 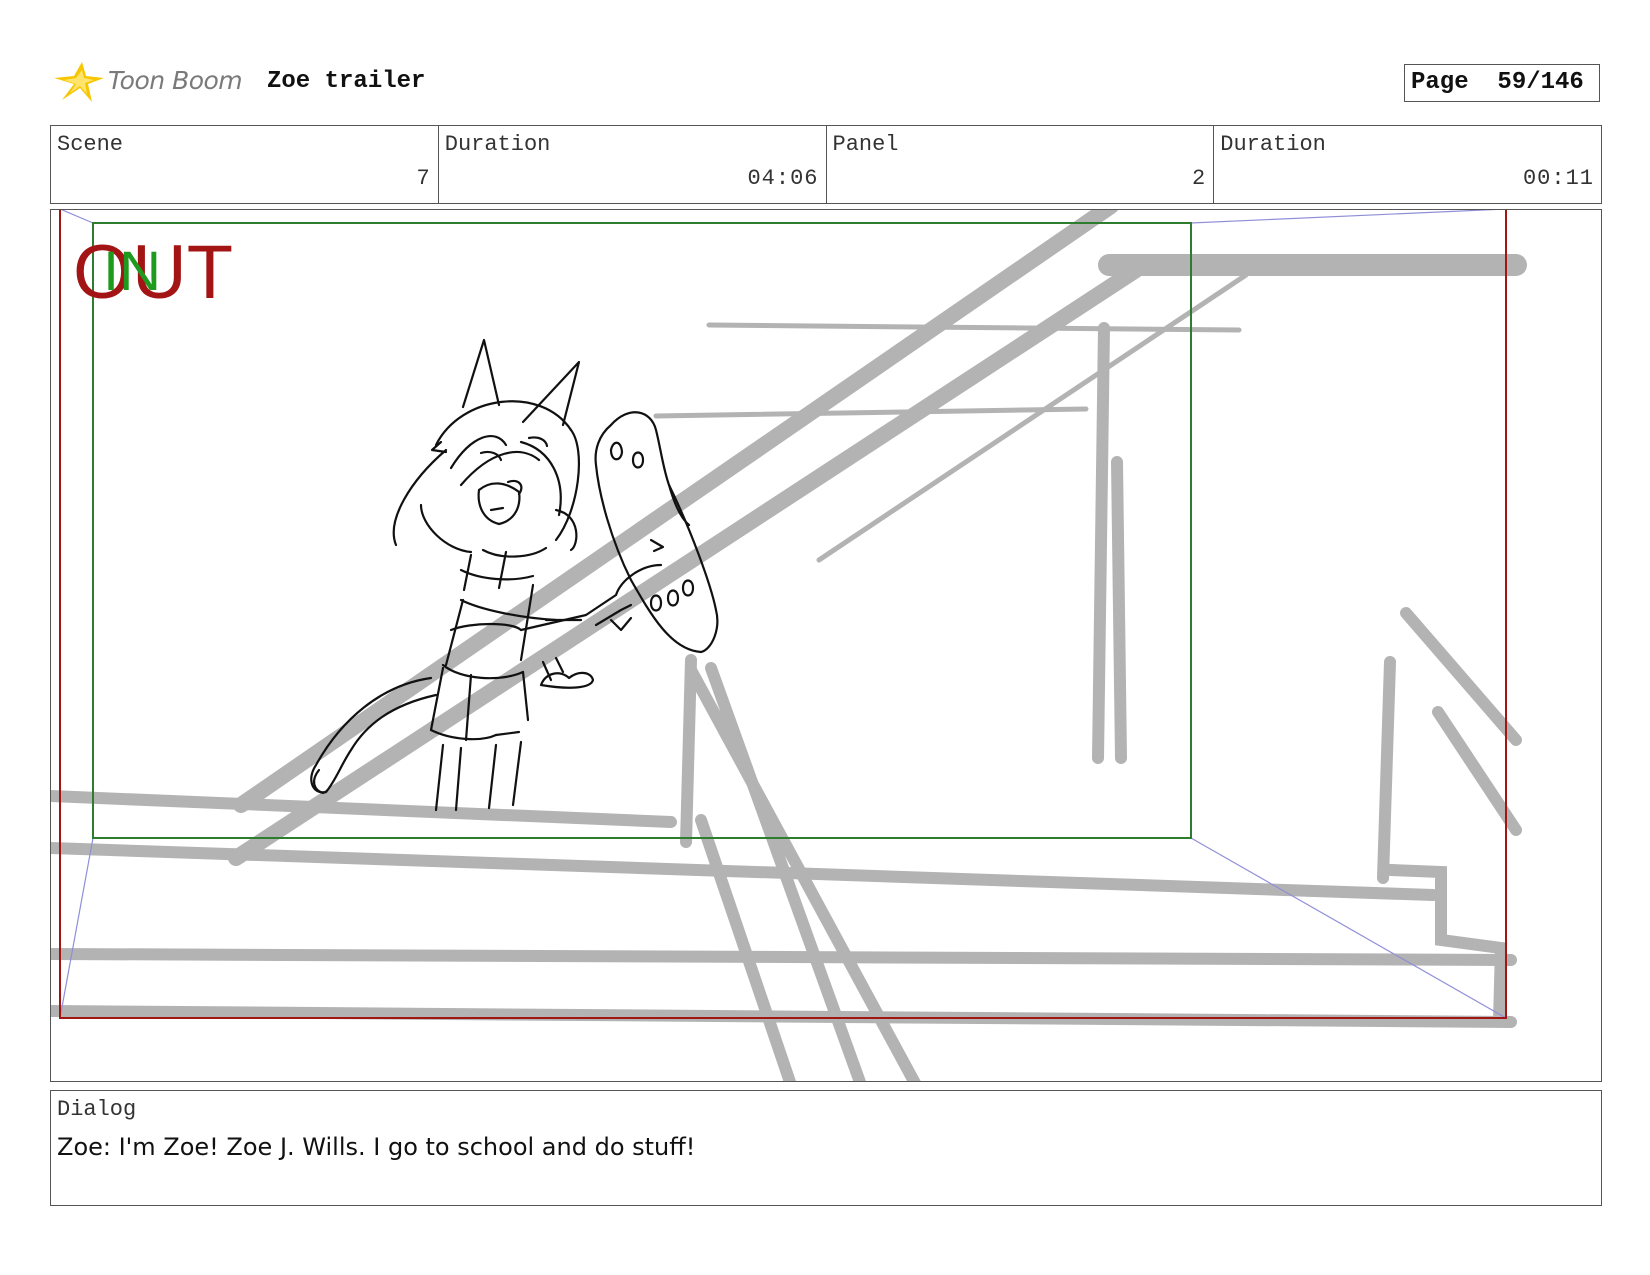 I want to click on scene-value: 7, so click(x=423, y=178).